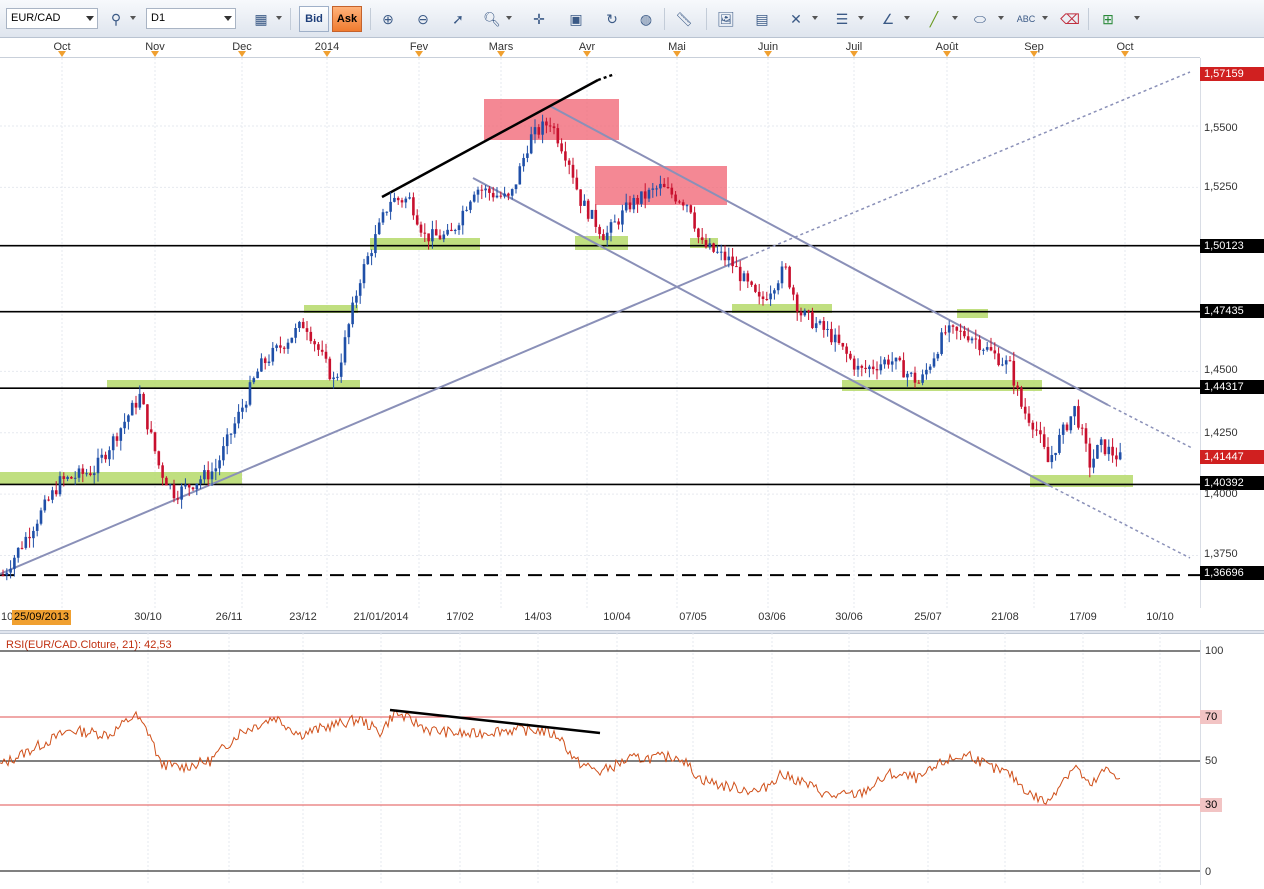  What do you see at coordinates (1070, 19) in the screenshot?
I see `eraser-icon: ⌫` at bounding box center [1070, 19].